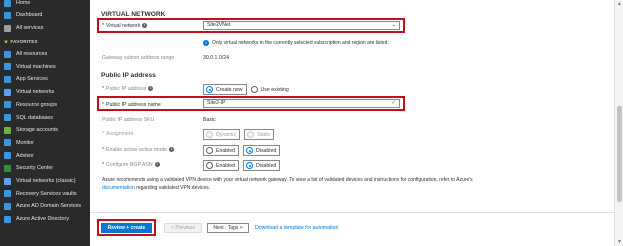 The image size is (623, 246). I want to click on active-active-label: * Enable active-active mode i, so click(138, 150).